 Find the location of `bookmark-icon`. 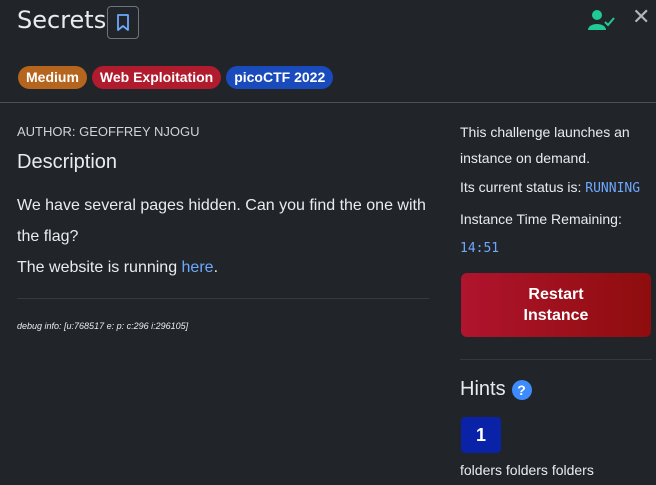

bookmark-icon is located at coordinates (123, 22).